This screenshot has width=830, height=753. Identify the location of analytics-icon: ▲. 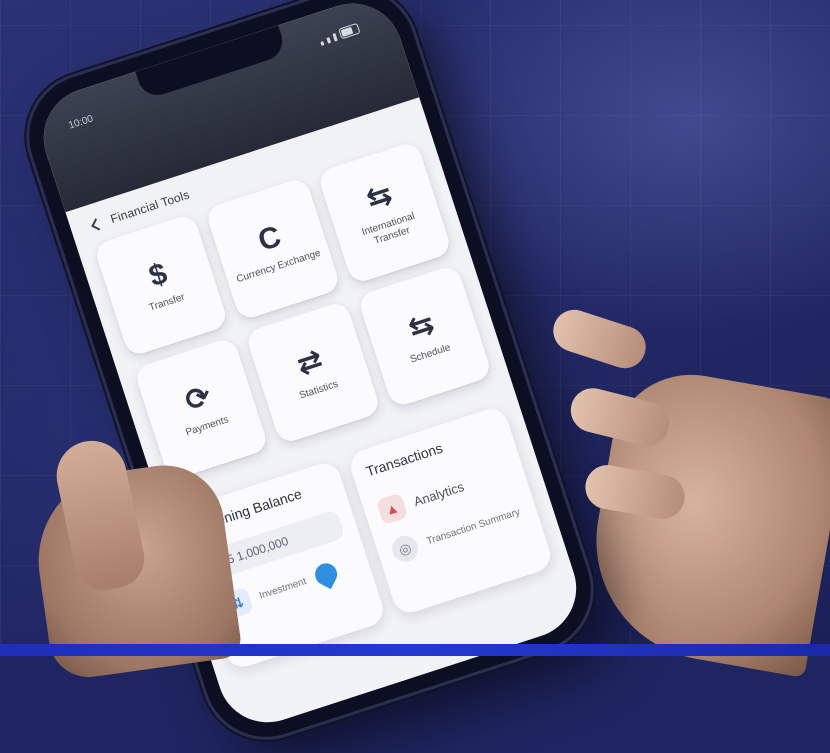
(392, 509).